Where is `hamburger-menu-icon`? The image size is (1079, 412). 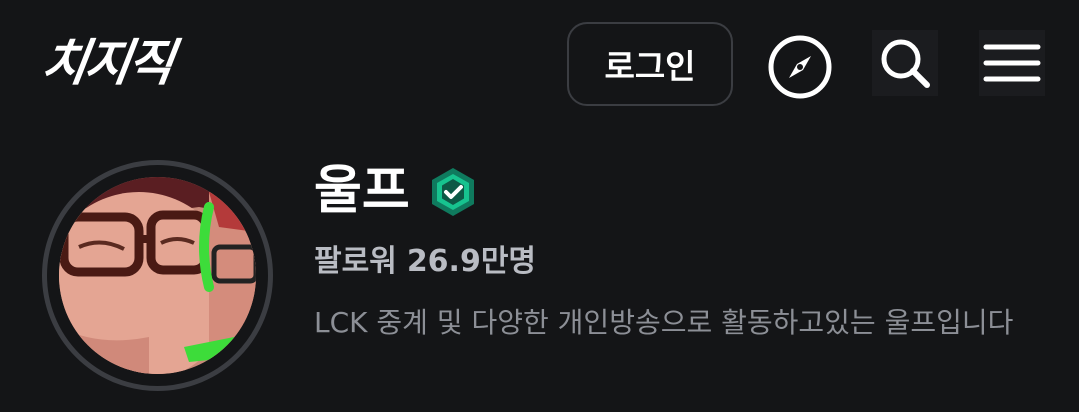 hamburger-menu-icon is located at coordinates (1012, 63).